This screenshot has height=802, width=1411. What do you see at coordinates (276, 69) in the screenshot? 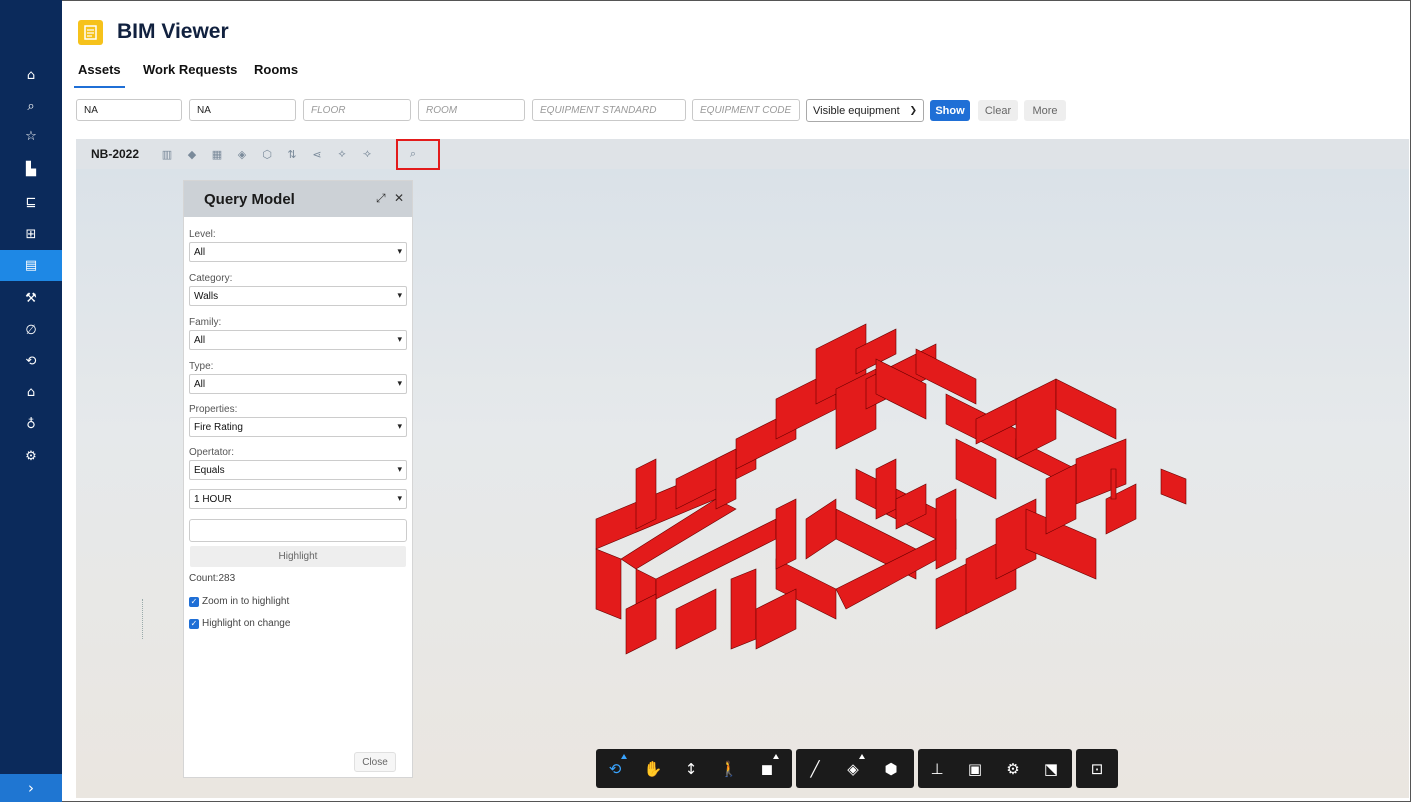
I see `tab-rooms: Rooms` at bounding box center [276, 69].